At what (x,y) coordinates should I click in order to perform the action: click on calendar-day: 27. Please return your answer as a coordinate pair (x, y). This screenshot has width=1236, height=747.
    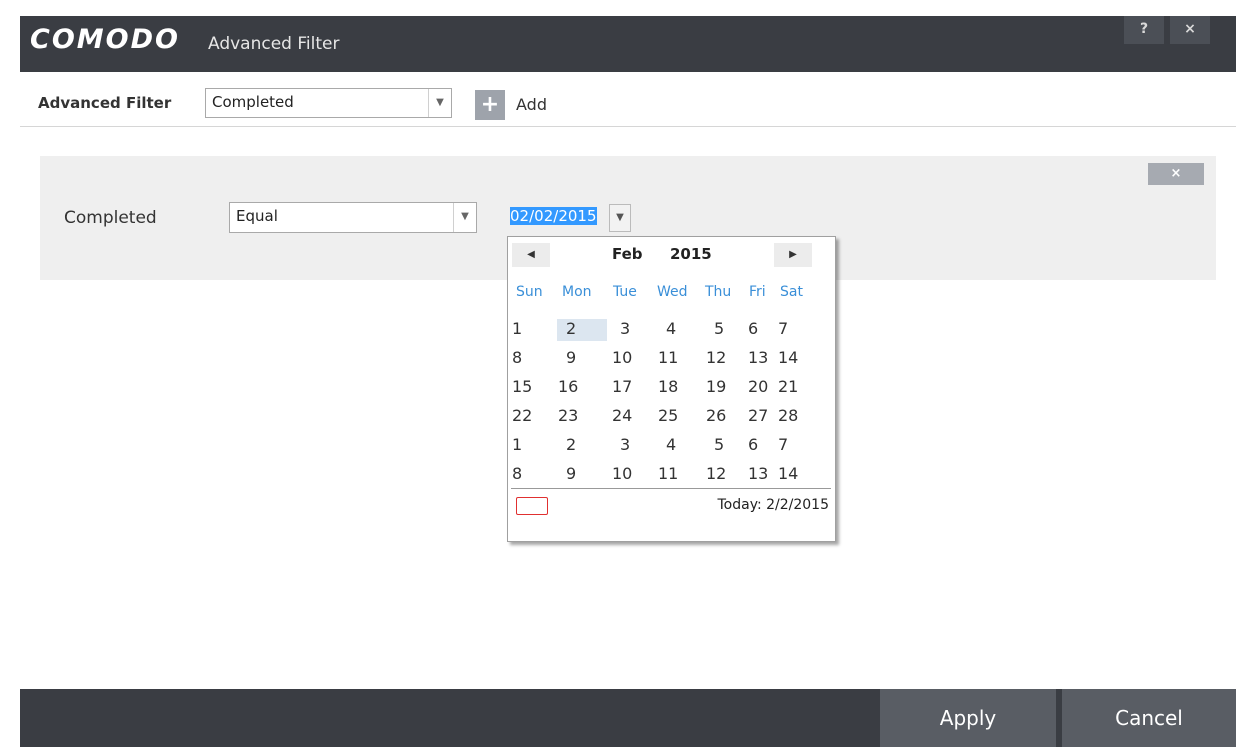
    Looking at the image, I should click on (758, 415).